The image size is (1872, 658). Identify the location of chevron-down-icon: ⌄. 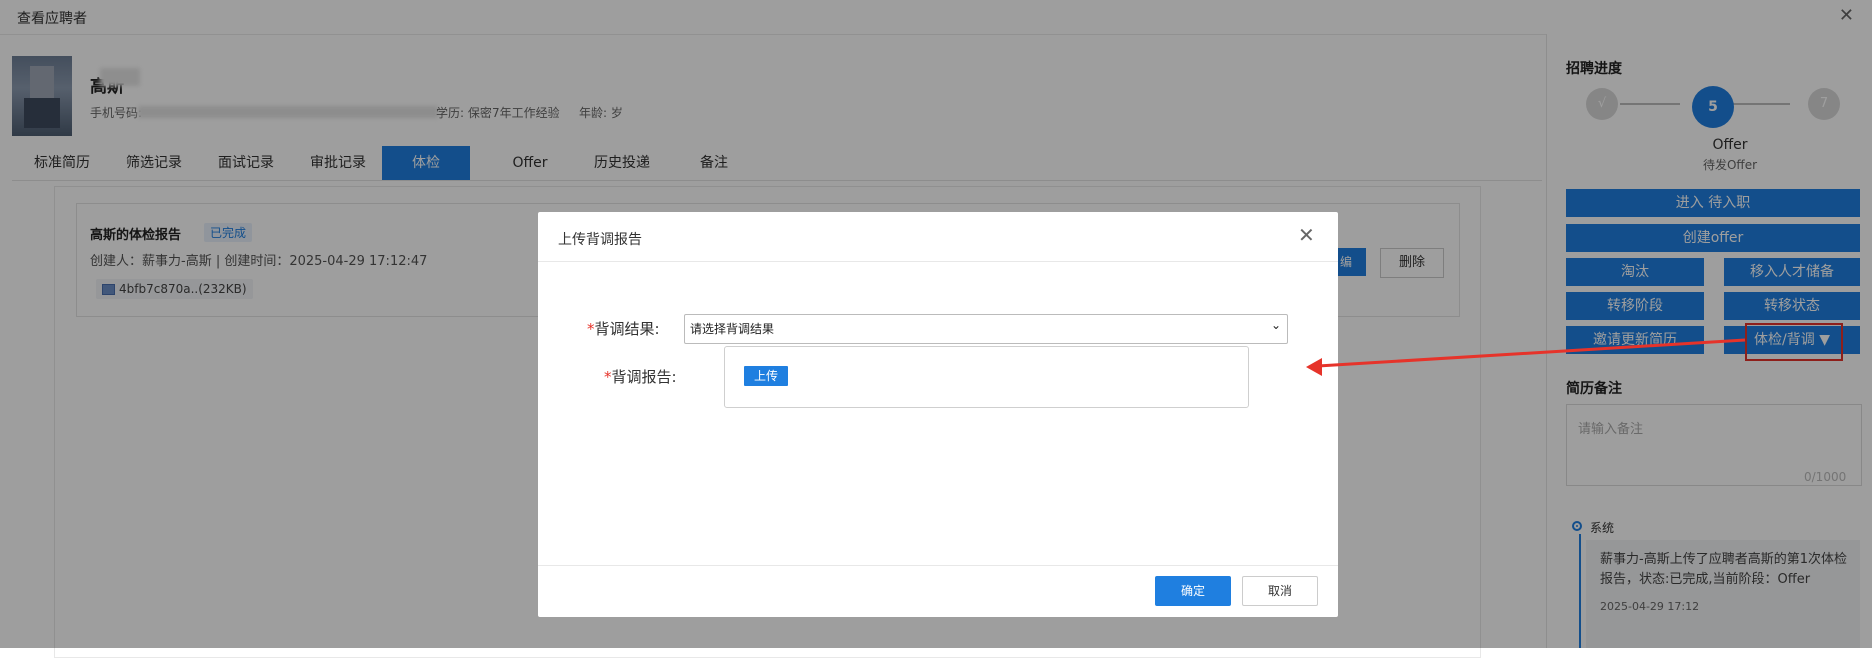
(1276, 325).